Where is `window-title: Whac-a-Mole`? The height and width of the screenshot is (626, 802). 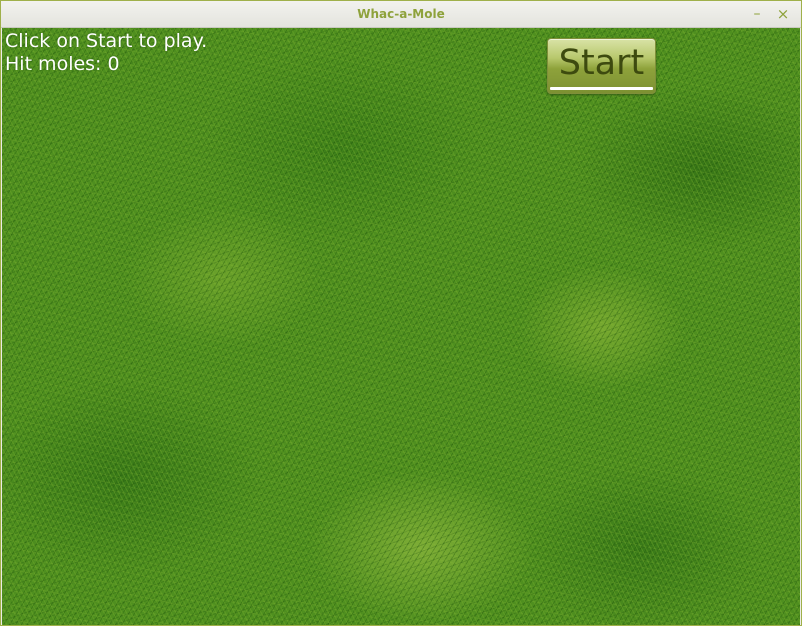 window-title: Whac-a-Mole is located at coordinates (401, 14).